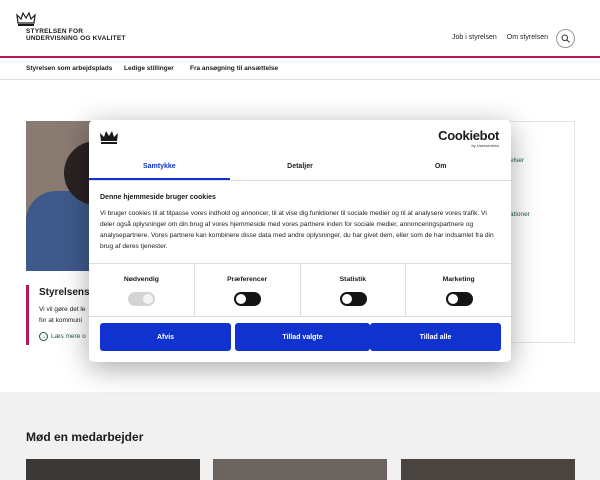 The width and height of the screenshot is (600, 480). I want to click on cookiebot-logo: Cookiebot by Usercentrics, so click(468, 138).